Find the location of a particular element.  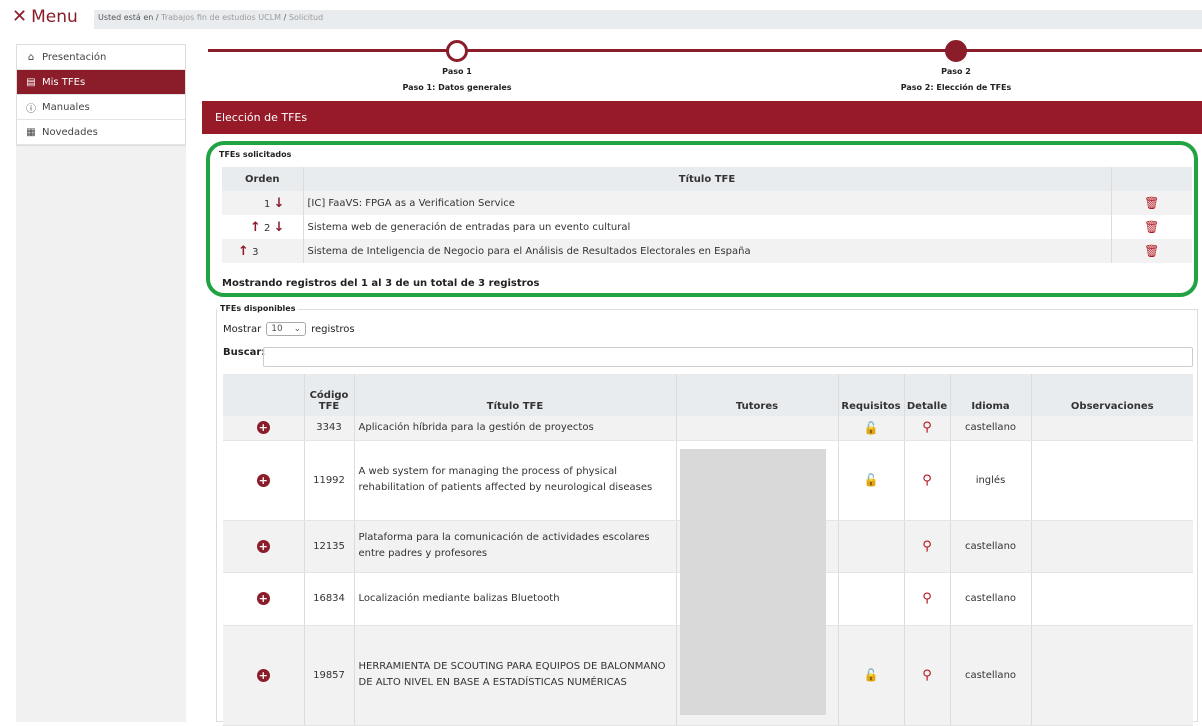

step-1-label: Paso 1: Datos generales is located at coordinates (457, 87).